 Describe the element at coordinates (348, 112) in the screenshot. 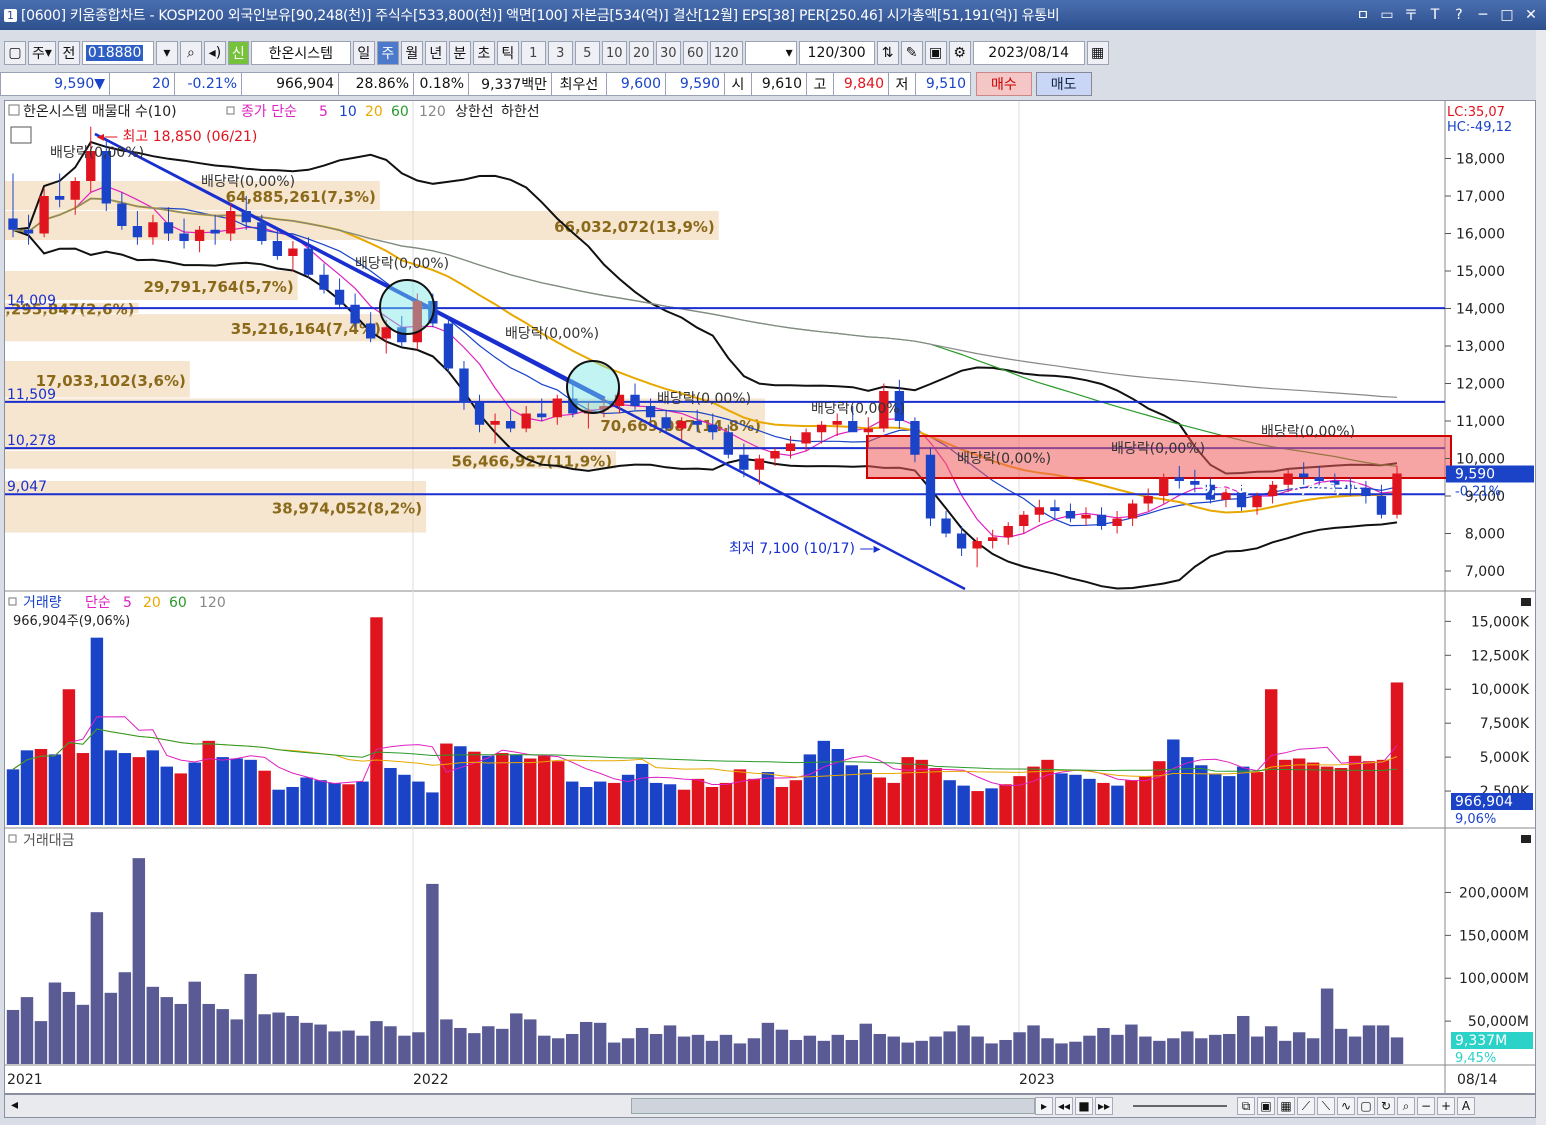

I see `legend-ma-10: 10` at that location.